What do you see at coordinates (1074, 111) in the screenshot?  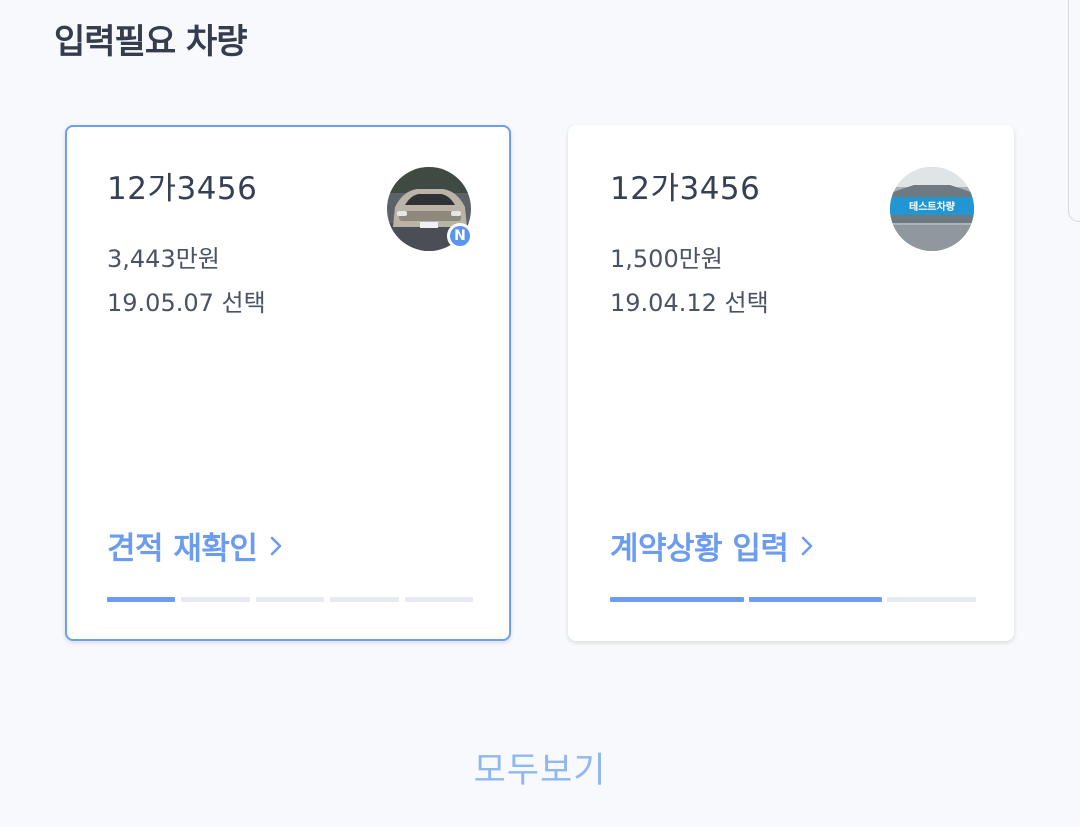 I see `side-panel-edge` at bounding box center [1074, 111].